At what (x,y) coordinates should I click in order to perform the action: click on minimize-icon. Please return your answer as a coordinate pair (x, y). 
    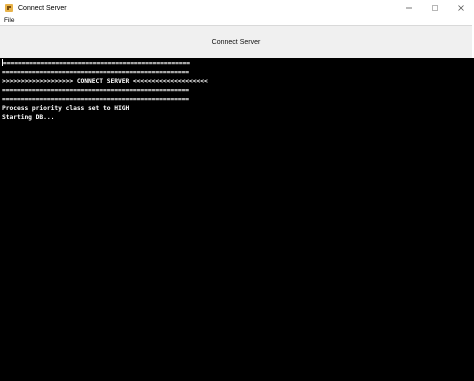
    Looking at the image, I should click on (409, 8).